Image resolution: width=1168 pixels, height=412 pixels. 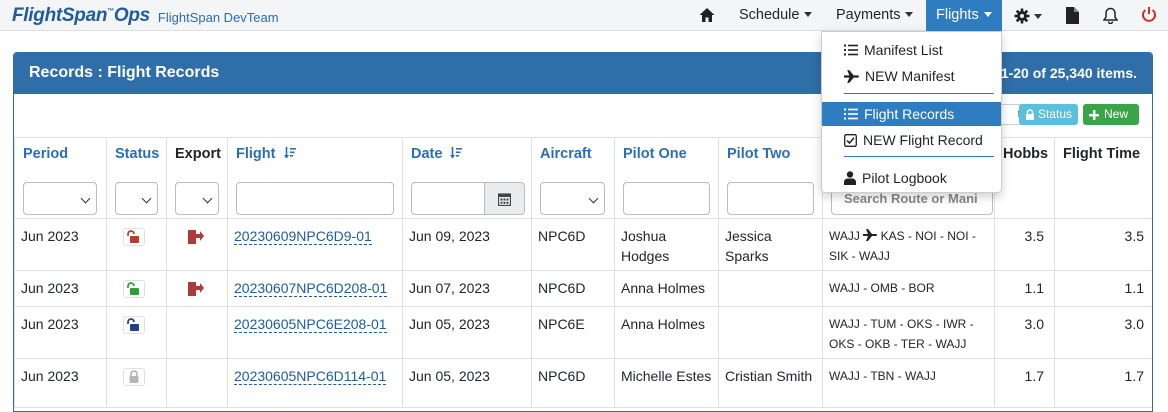 What do you see at coordinates (1024, 288) in the screenshot?
I see `hobbs-cell: 1.1` at bounding box center [1024, 288].